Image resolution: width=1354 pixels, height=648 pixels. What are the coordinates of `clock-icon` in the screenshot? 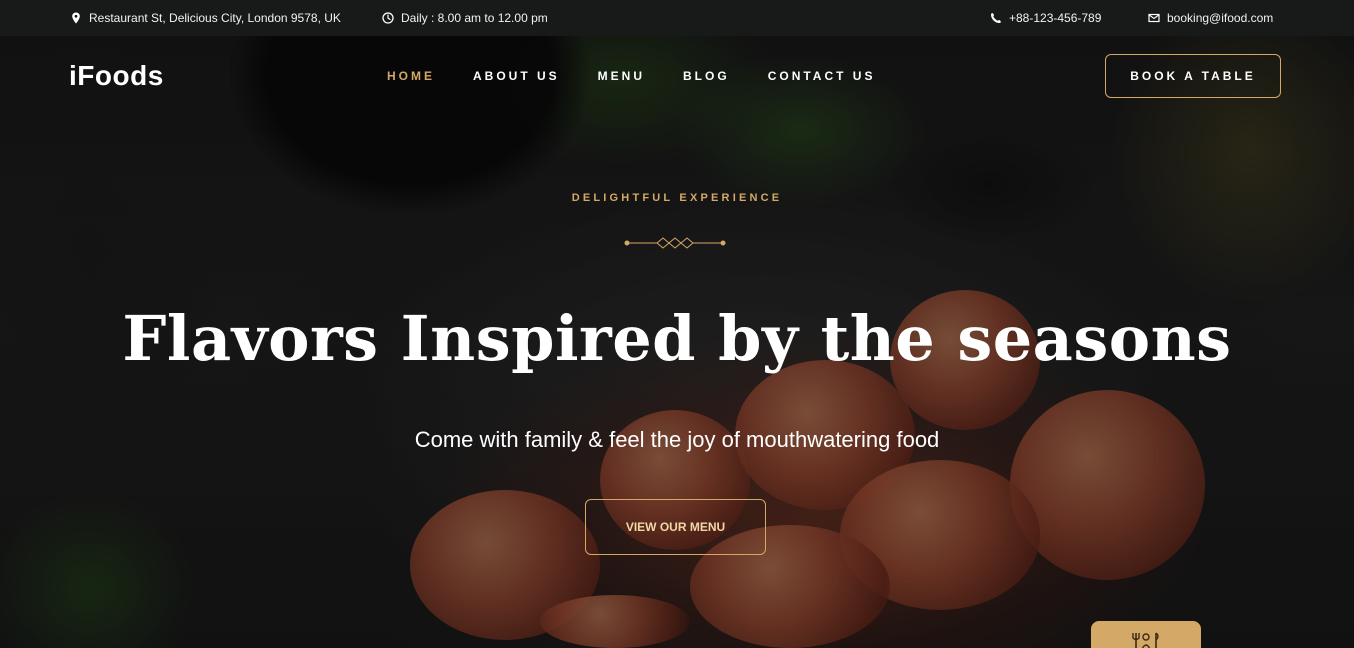 It's located at (388, 18).